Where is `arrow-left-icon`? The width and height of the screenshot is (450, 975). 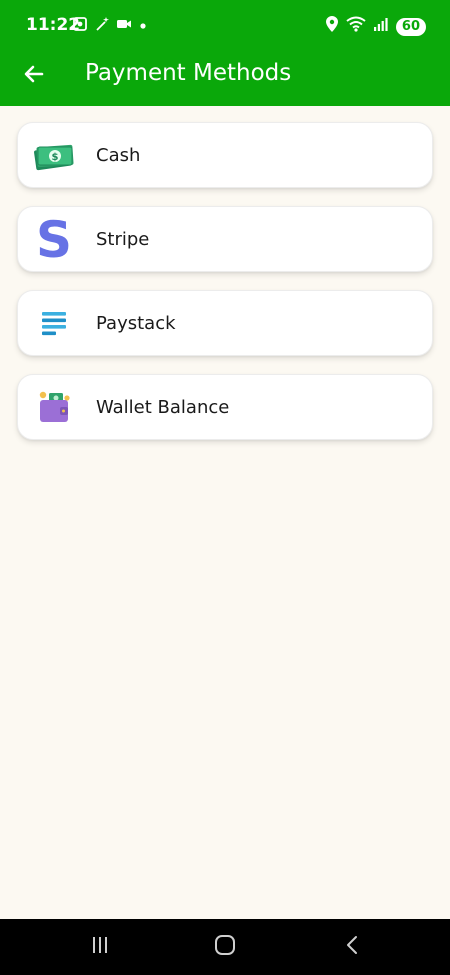
arrow-left-icon is located at coordinates (34, 76).